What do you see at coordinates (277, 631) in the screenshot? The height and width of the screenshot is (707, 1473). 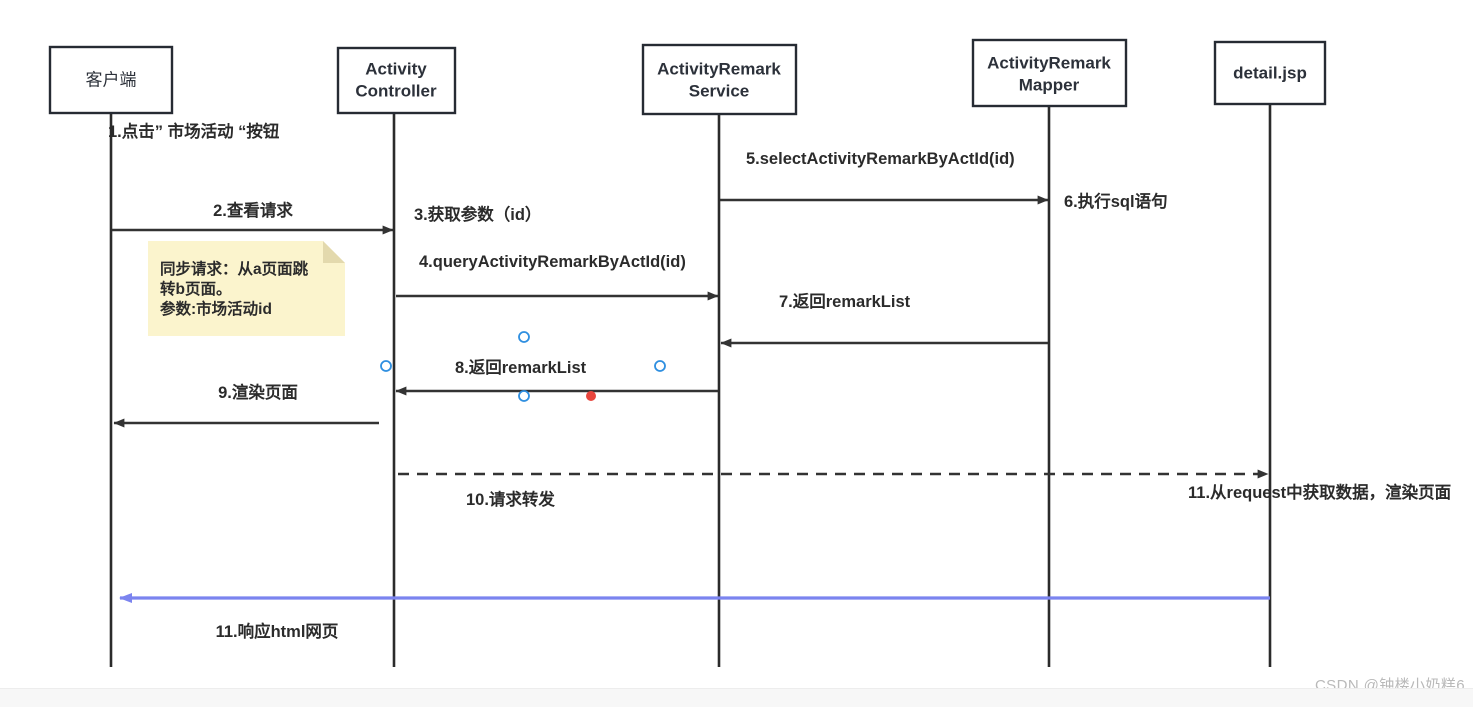 I see `message-label: 11.响应html网页` at bounding box center [277, 631].